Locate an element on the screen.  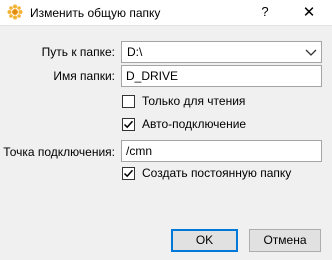
readonly-label: Только для чтения is located at coordinates (193, 101).